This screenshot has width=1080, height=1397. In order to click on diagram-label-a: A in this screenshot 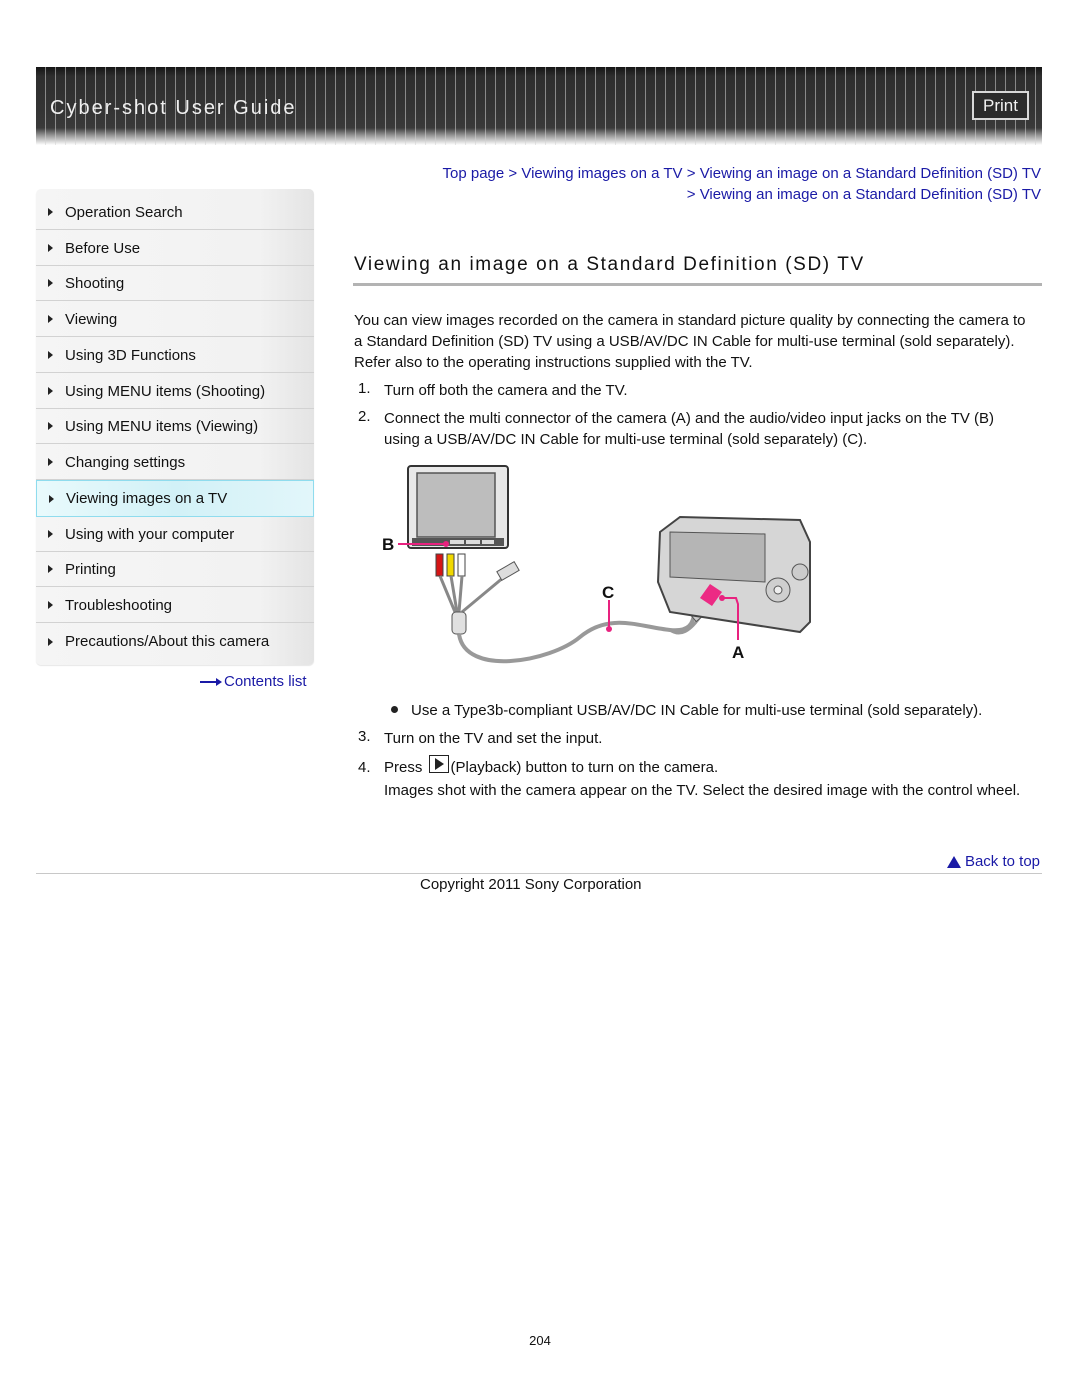, I will do `click(738, 652)`.